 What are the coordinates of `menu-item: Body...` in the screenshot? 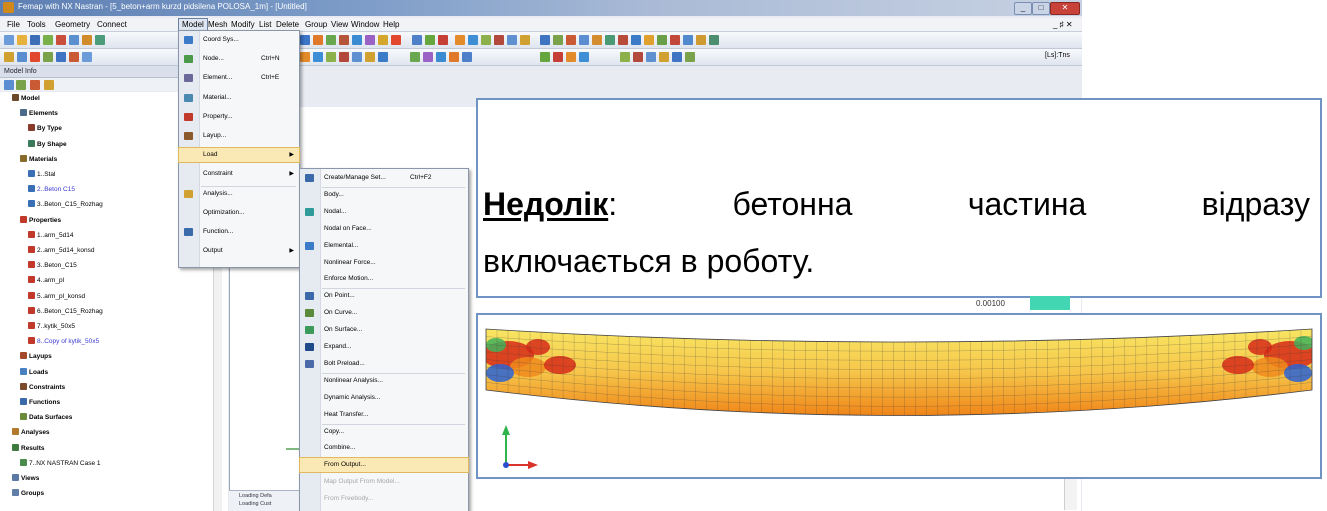 It's located at (384, 195).